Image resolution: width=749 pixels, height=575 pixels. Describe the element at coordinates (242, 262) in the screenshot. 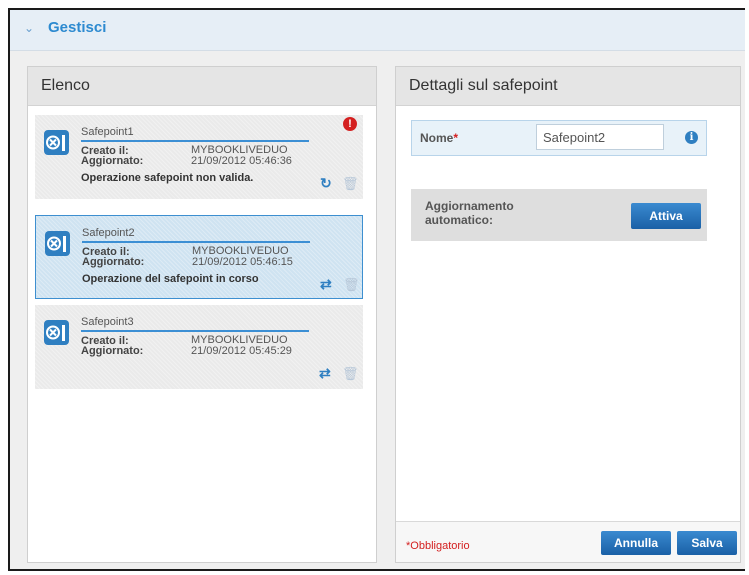

I see `updated-value: 21/09/2012 05:46:15` at that location.